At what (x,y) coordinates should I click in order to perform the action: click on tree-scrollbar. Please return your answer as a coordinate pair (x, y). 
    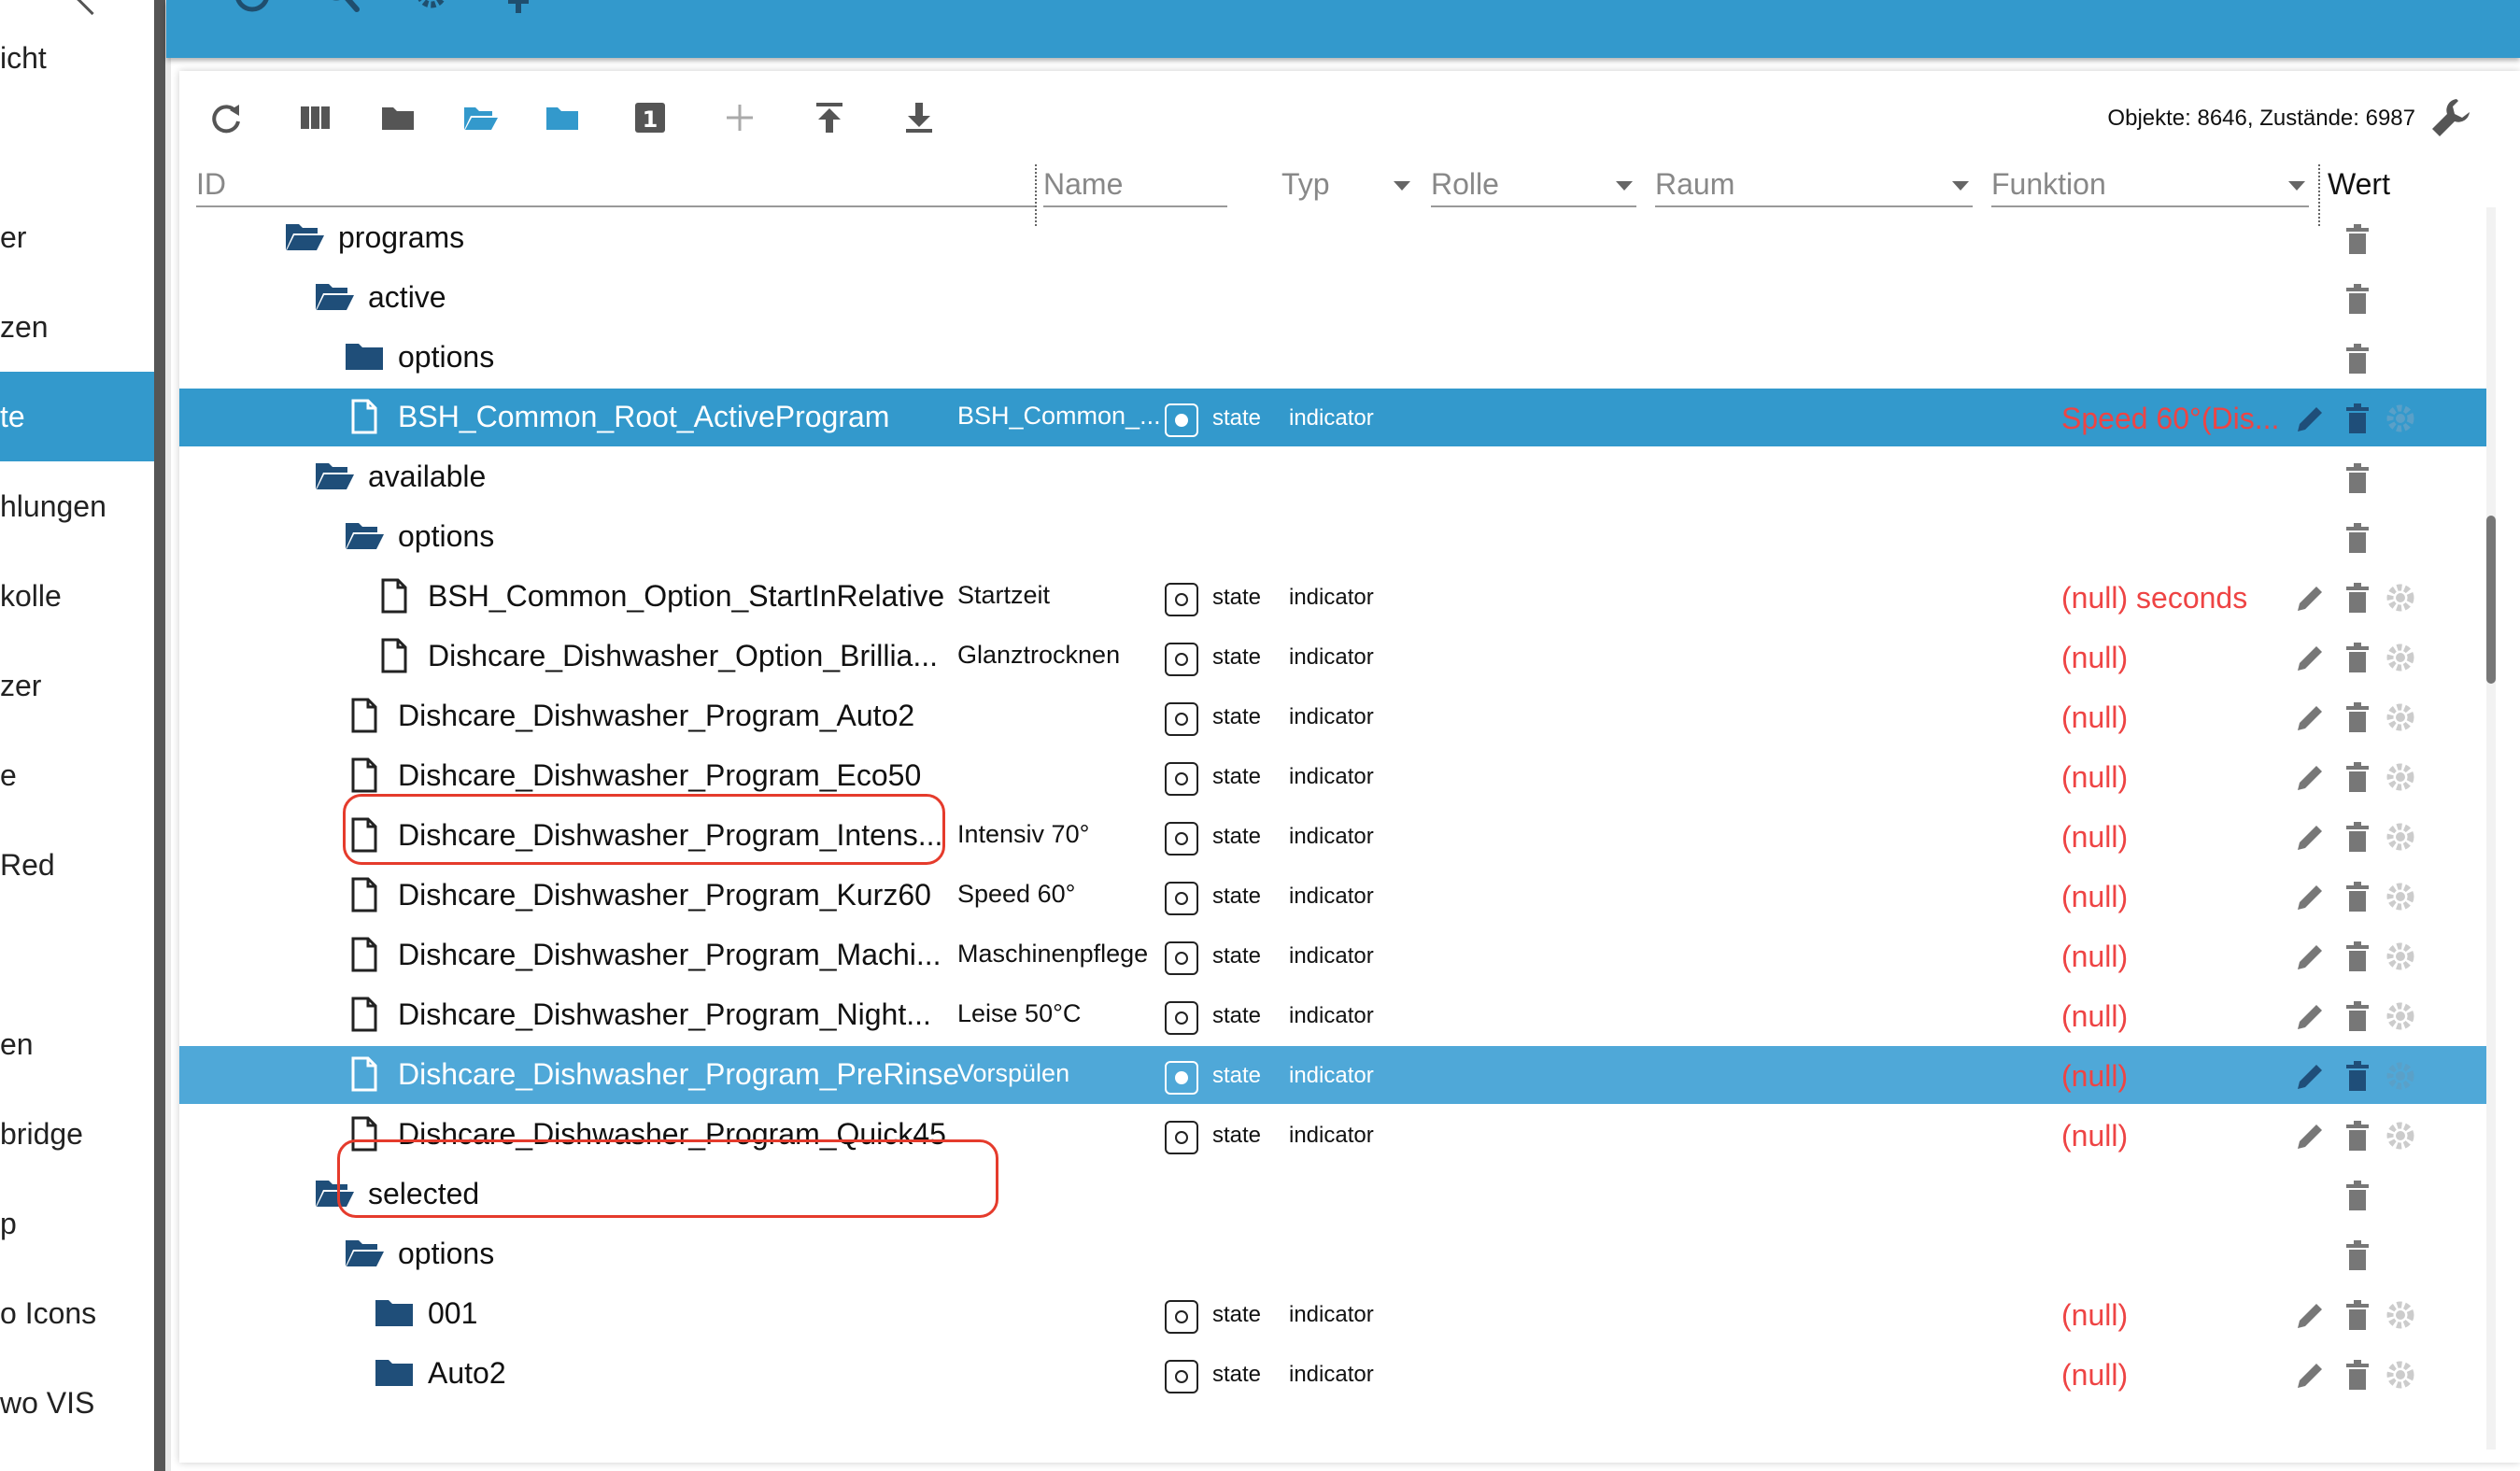
    Looking at the image, I should click on (2491, 828).